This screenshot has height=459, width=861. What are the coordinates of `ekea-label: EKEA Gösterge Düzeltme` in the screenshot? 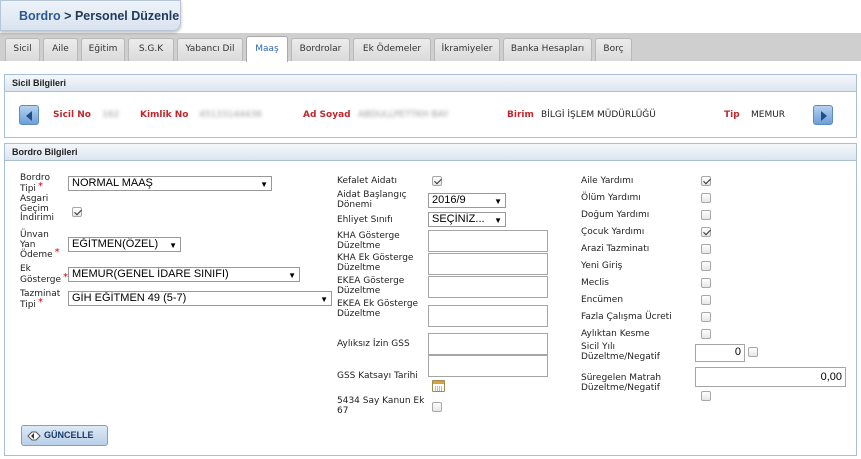 It's located at (371, 286).